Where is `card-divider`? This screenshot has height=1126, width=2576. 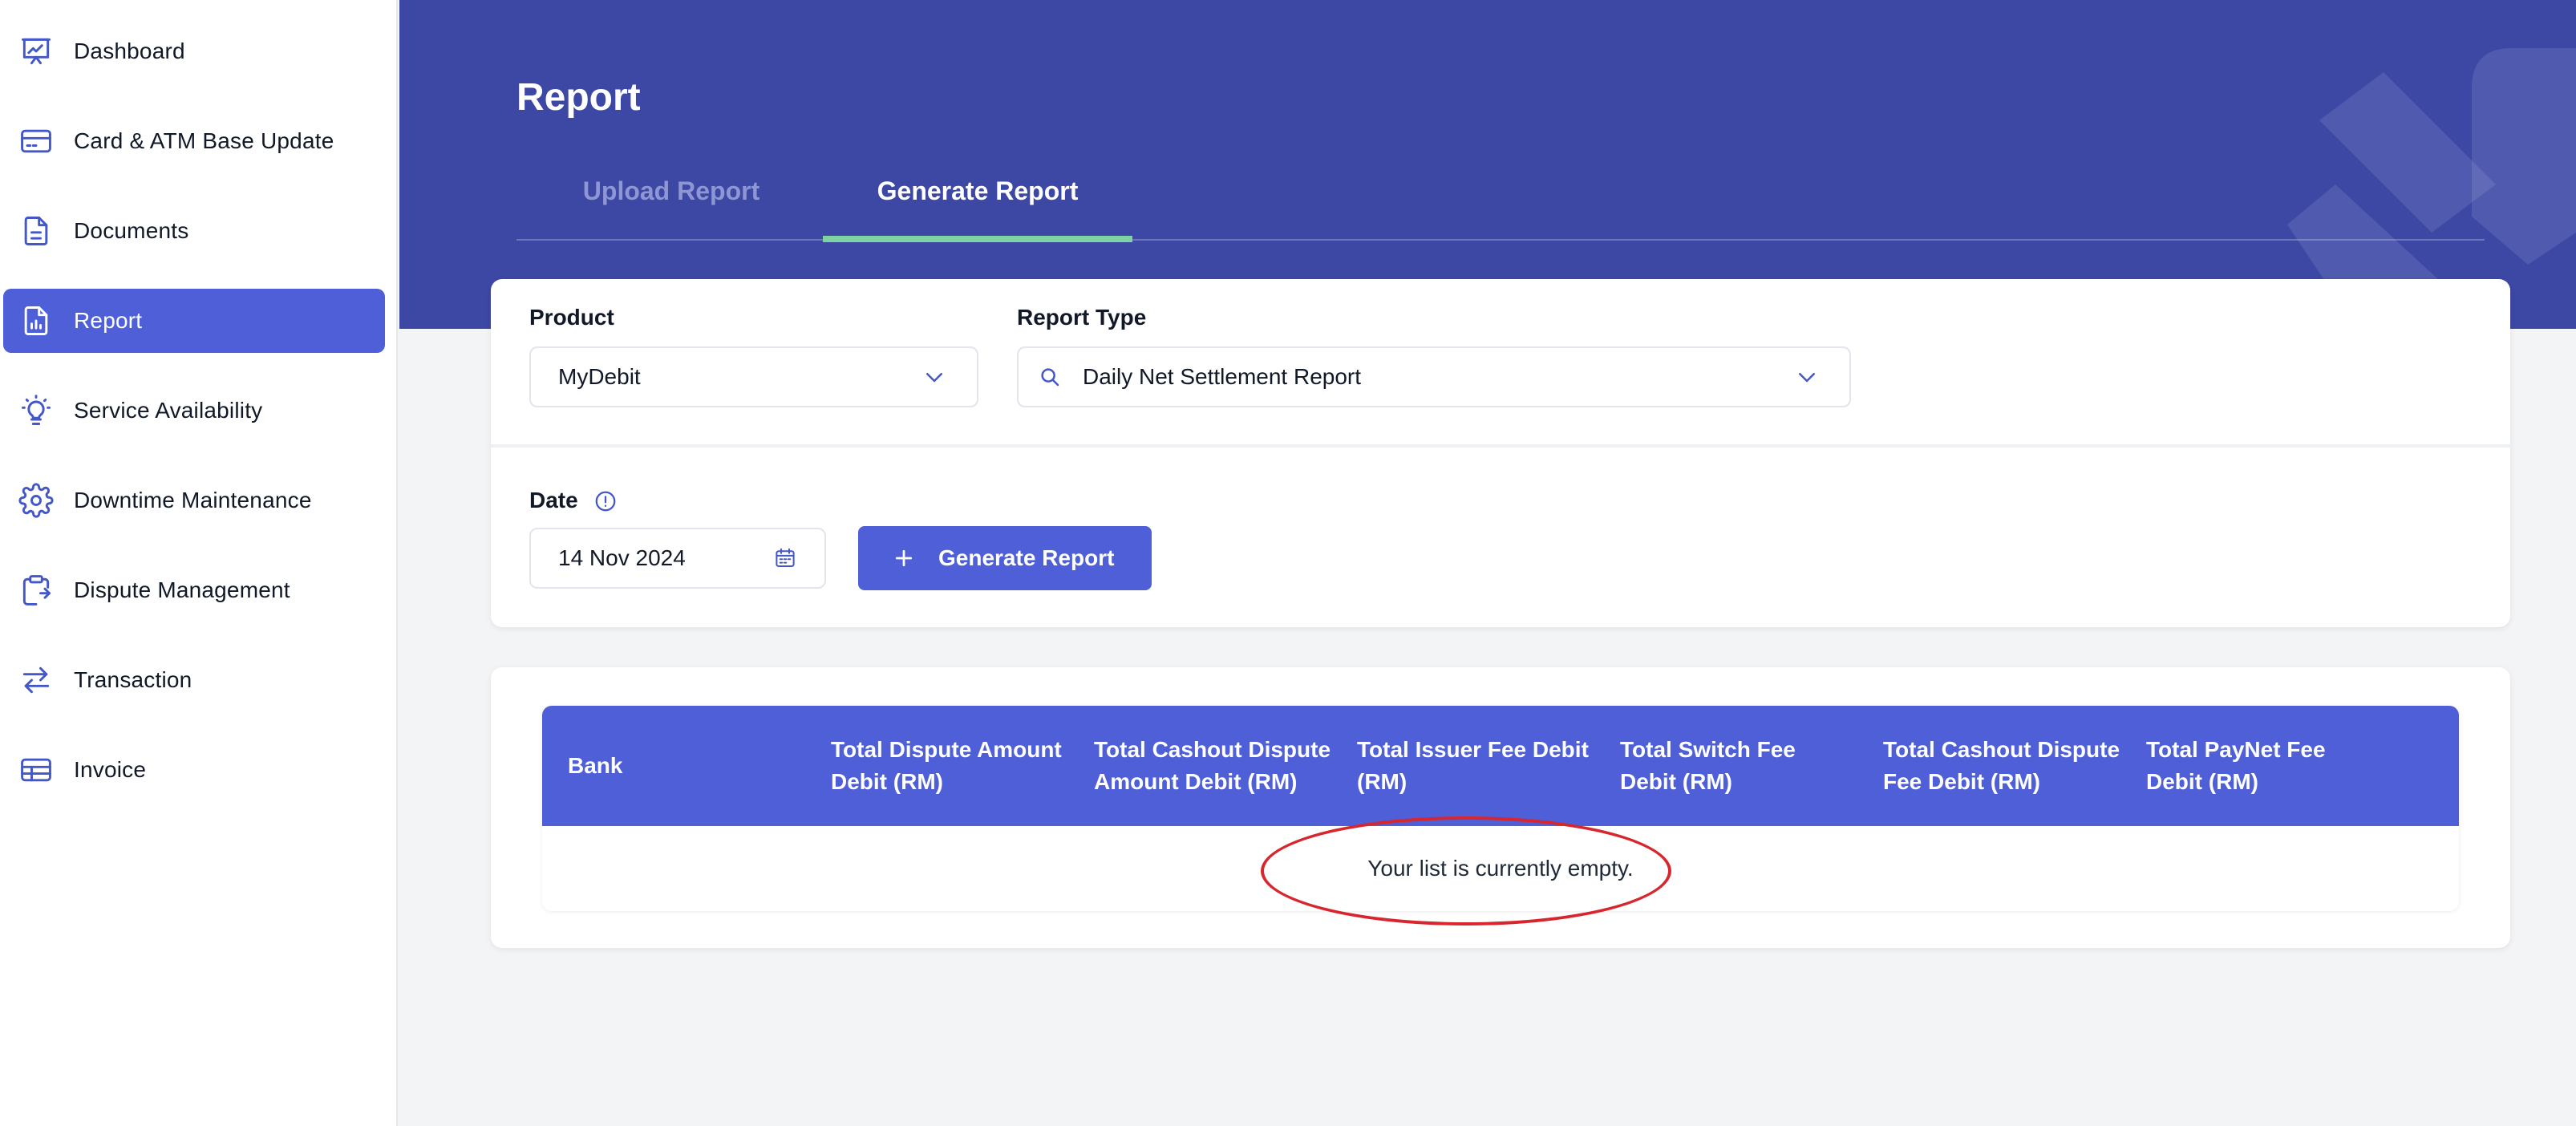 card-divider is located at coordinates (1500, 446).